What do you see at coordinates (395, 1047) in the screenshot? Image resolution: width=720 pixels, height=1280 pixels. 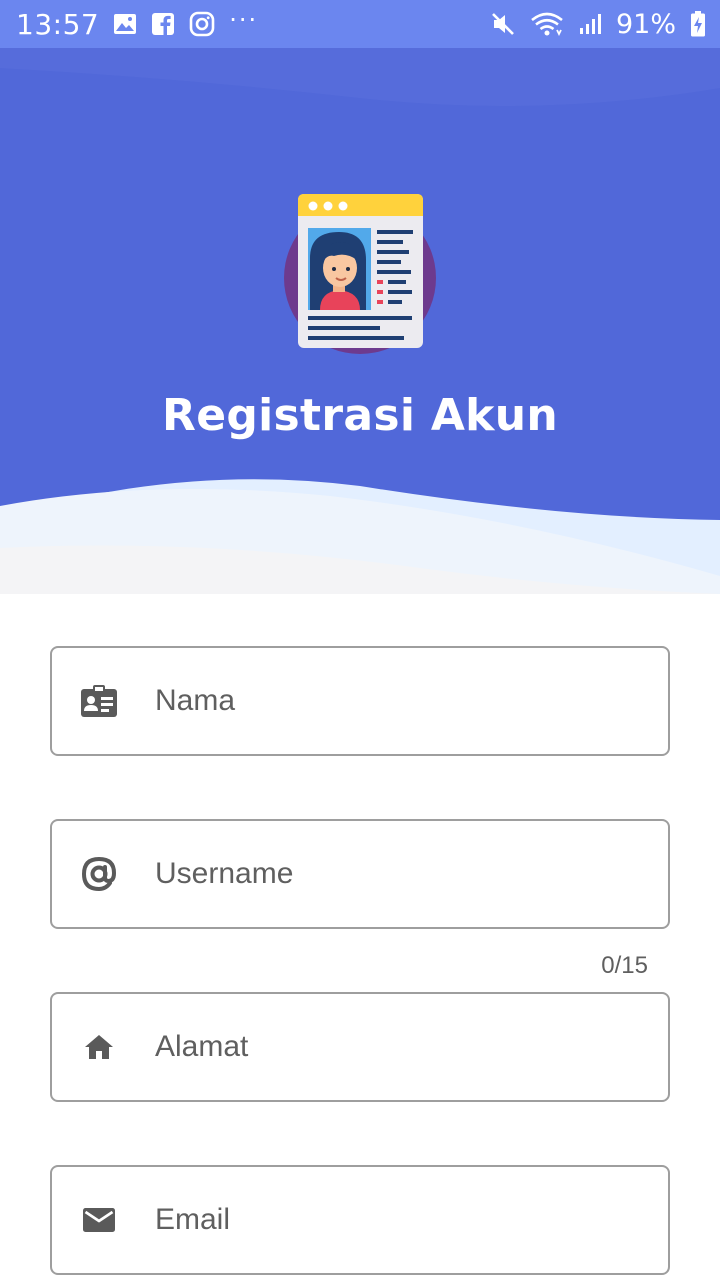 I see `address-input` at bounding box center [395, 1047].